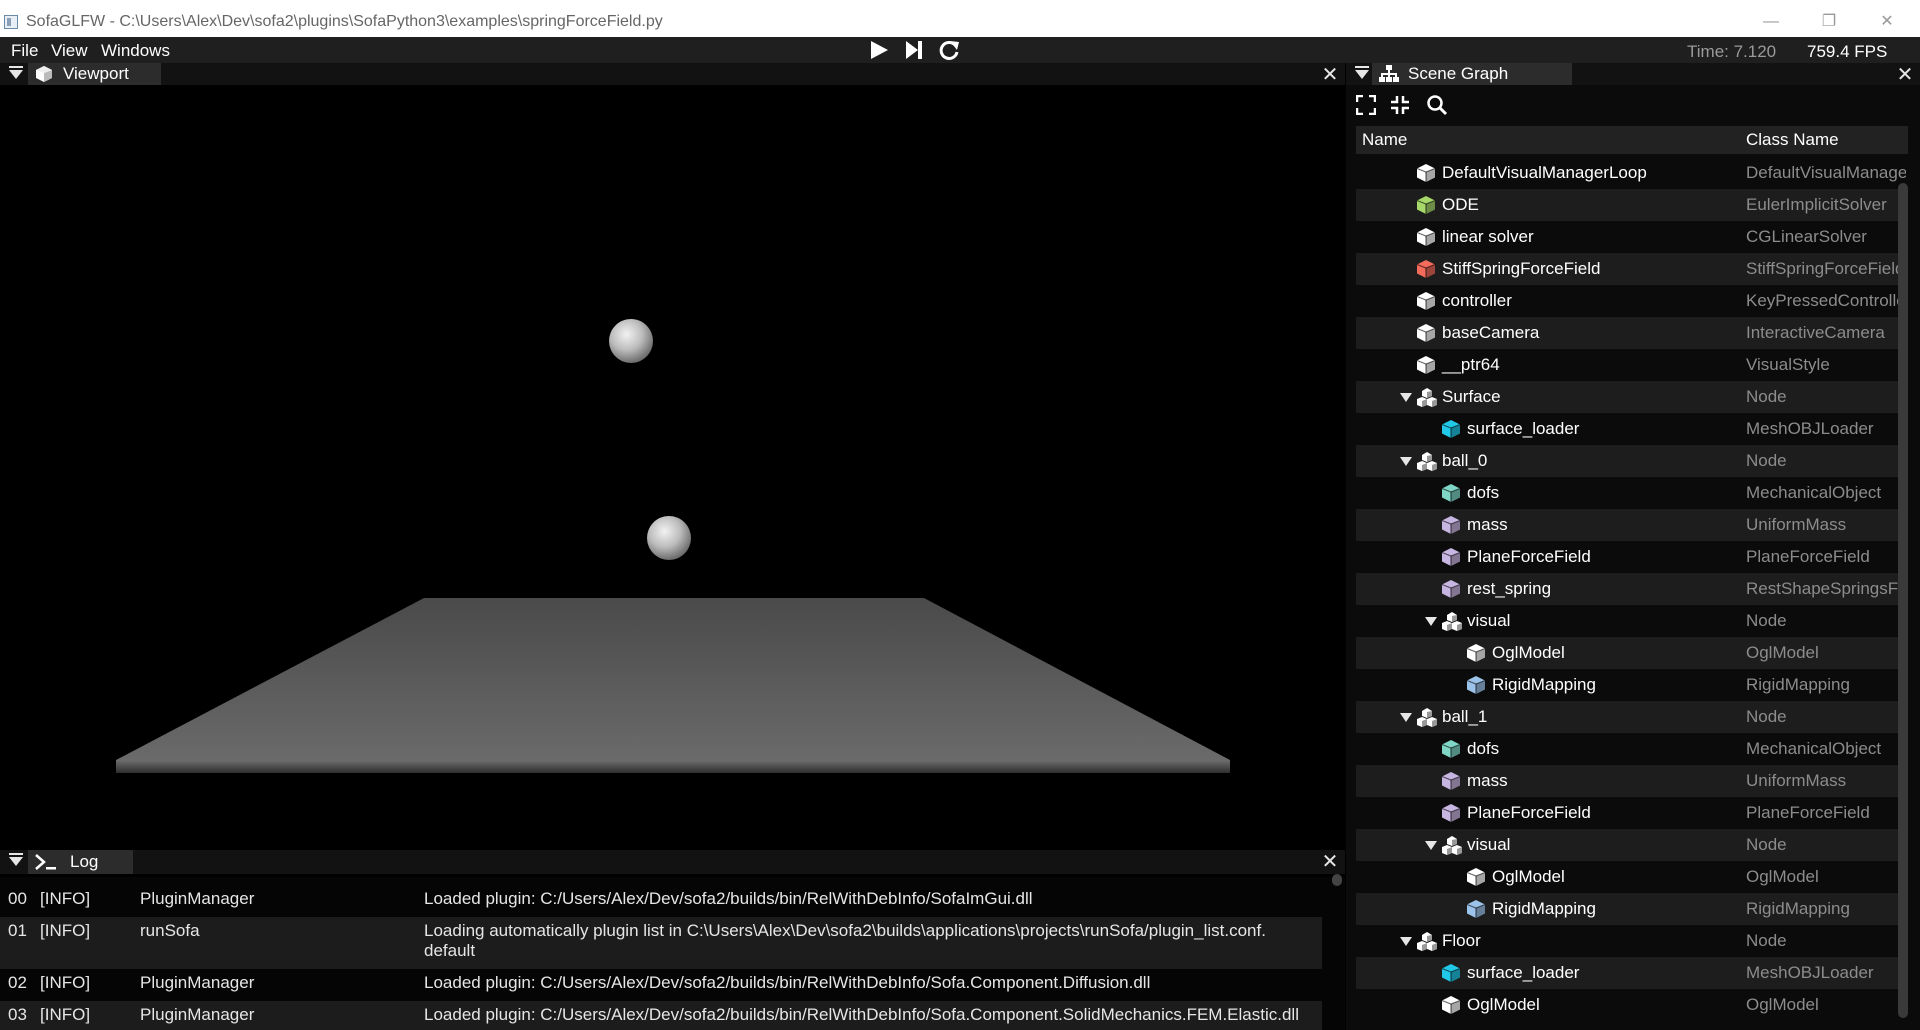 The image size is (1920, 1030). Describe the element at coordinates (1529, 556) in the screenshot. I see `tree-item-name: PlaneForceField` at that location.